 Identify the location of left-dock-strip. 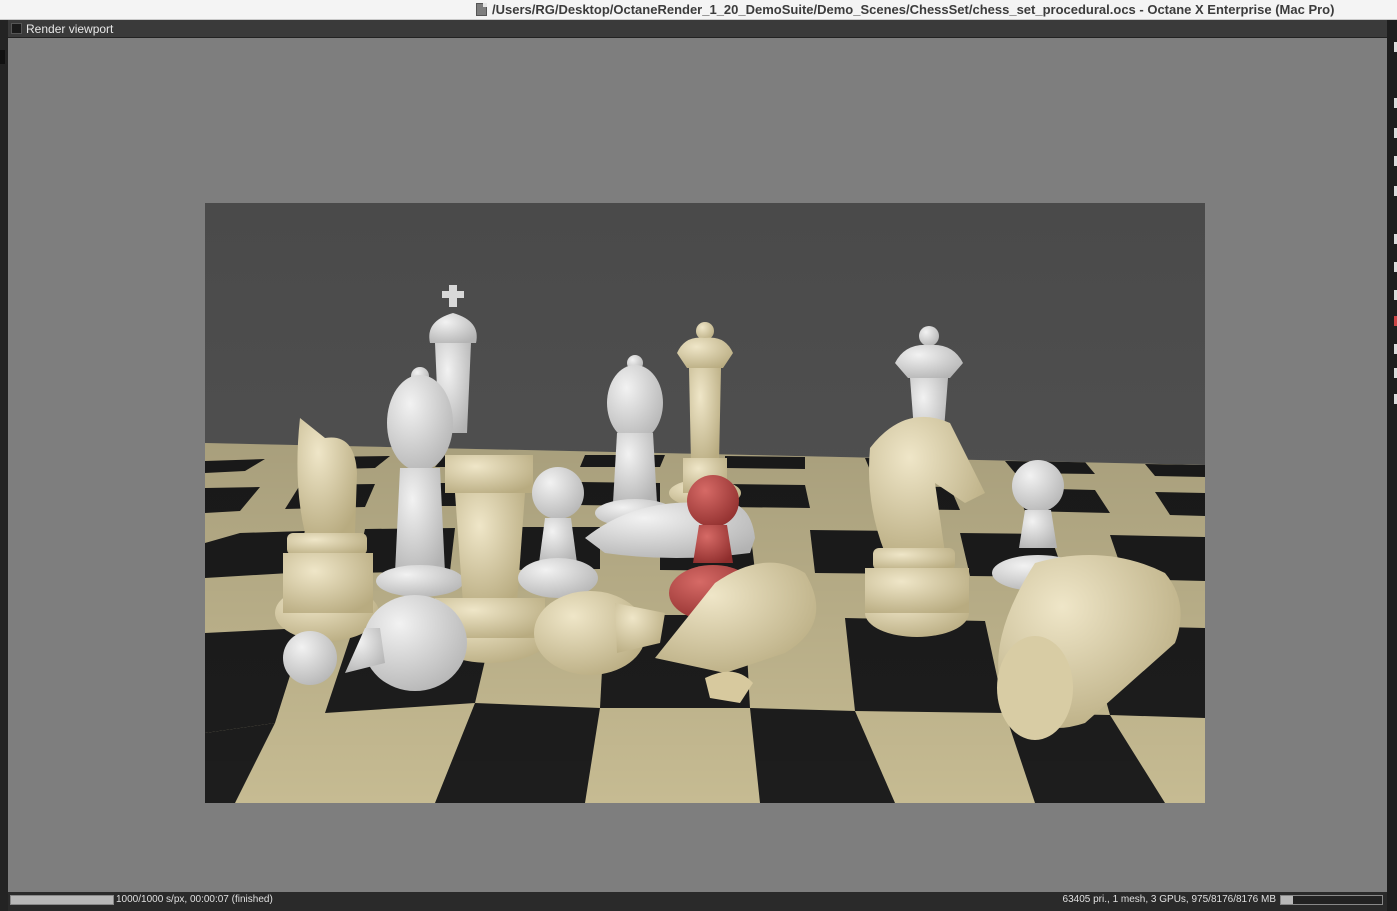
(4, 465).